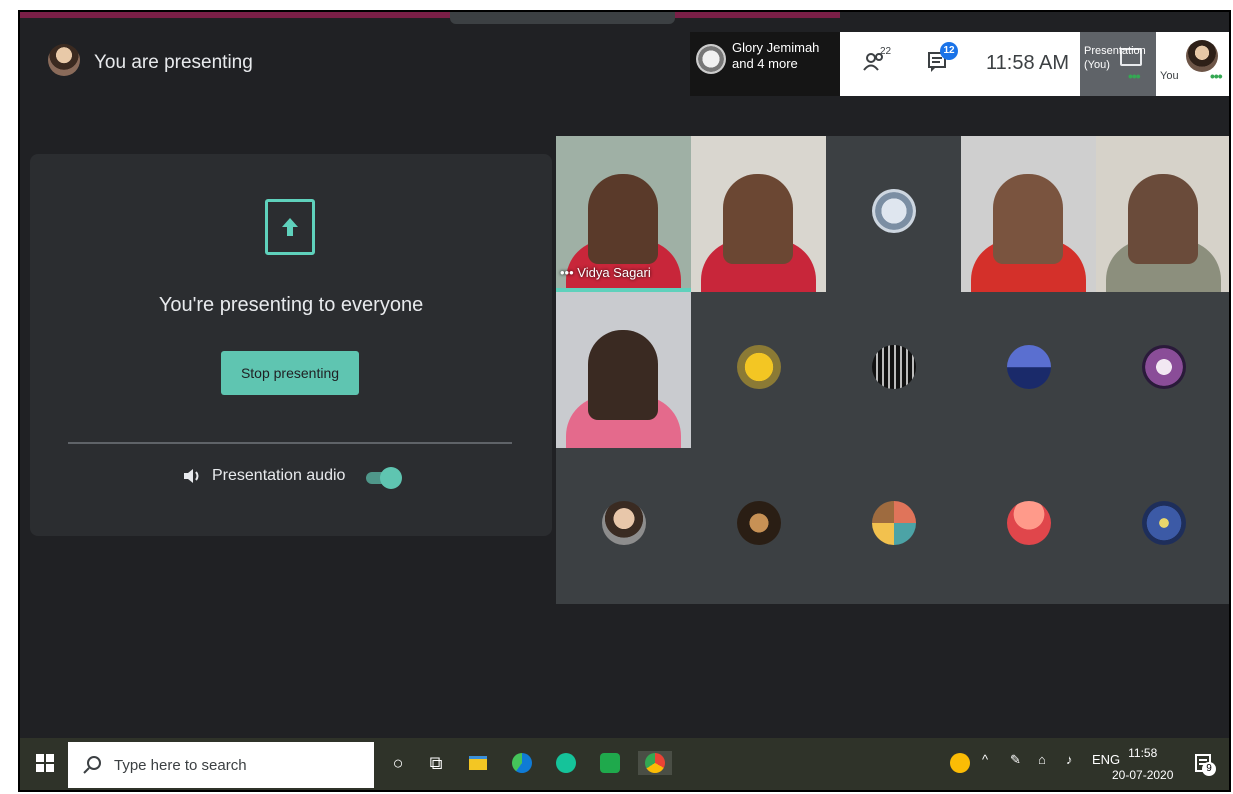 The width and height of the screenshot is (1233, 794). Describe the element at coordinates (1015, 760) in the screenshot. I see `pen-icon: ✎` at that location.